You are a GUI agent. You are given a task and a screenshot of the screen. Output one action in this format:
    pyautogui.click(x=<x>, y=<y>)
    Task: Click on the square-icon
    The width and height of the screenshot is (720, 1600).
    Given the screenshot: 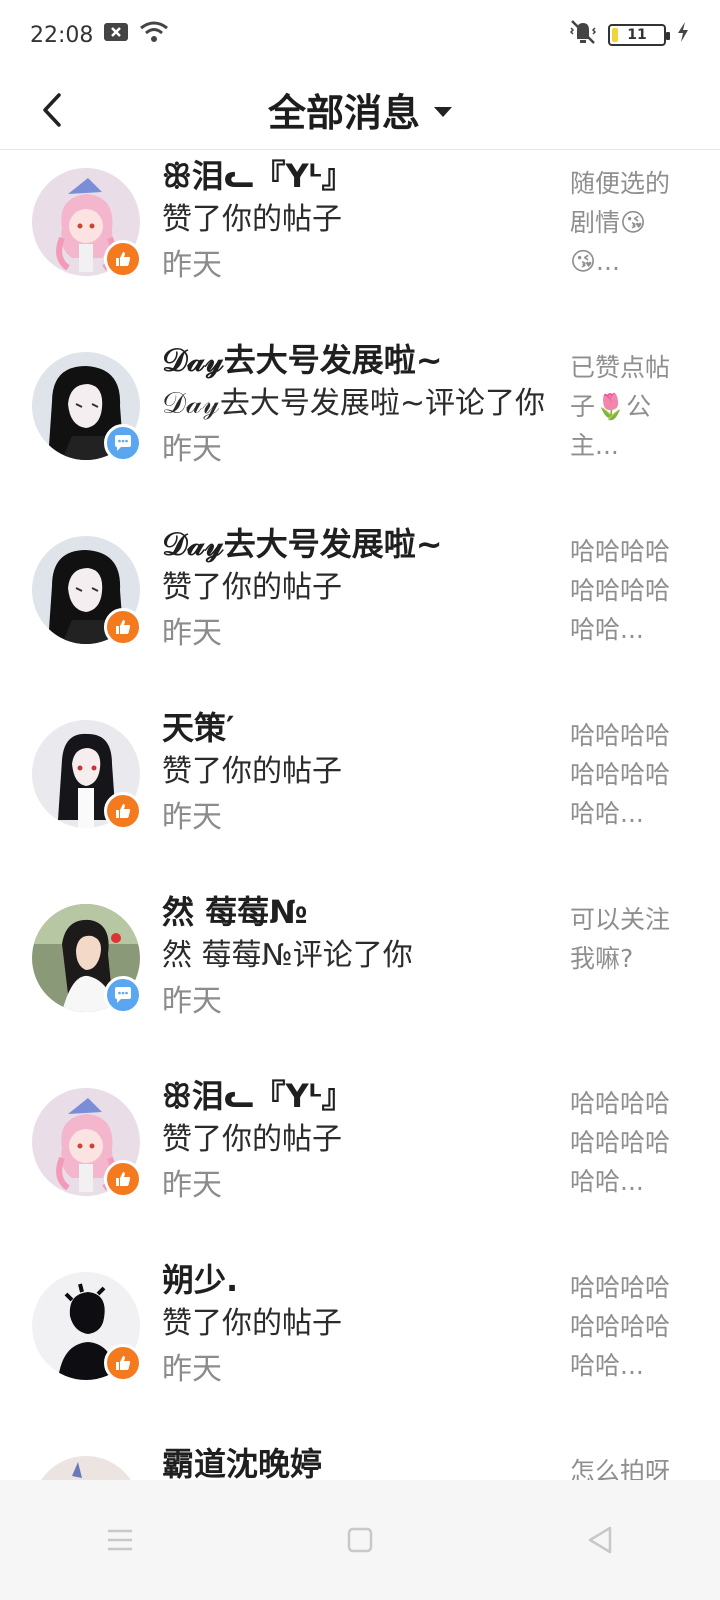 What is the action you would take?
    pyautogui.click(x=360, y=1540)
    